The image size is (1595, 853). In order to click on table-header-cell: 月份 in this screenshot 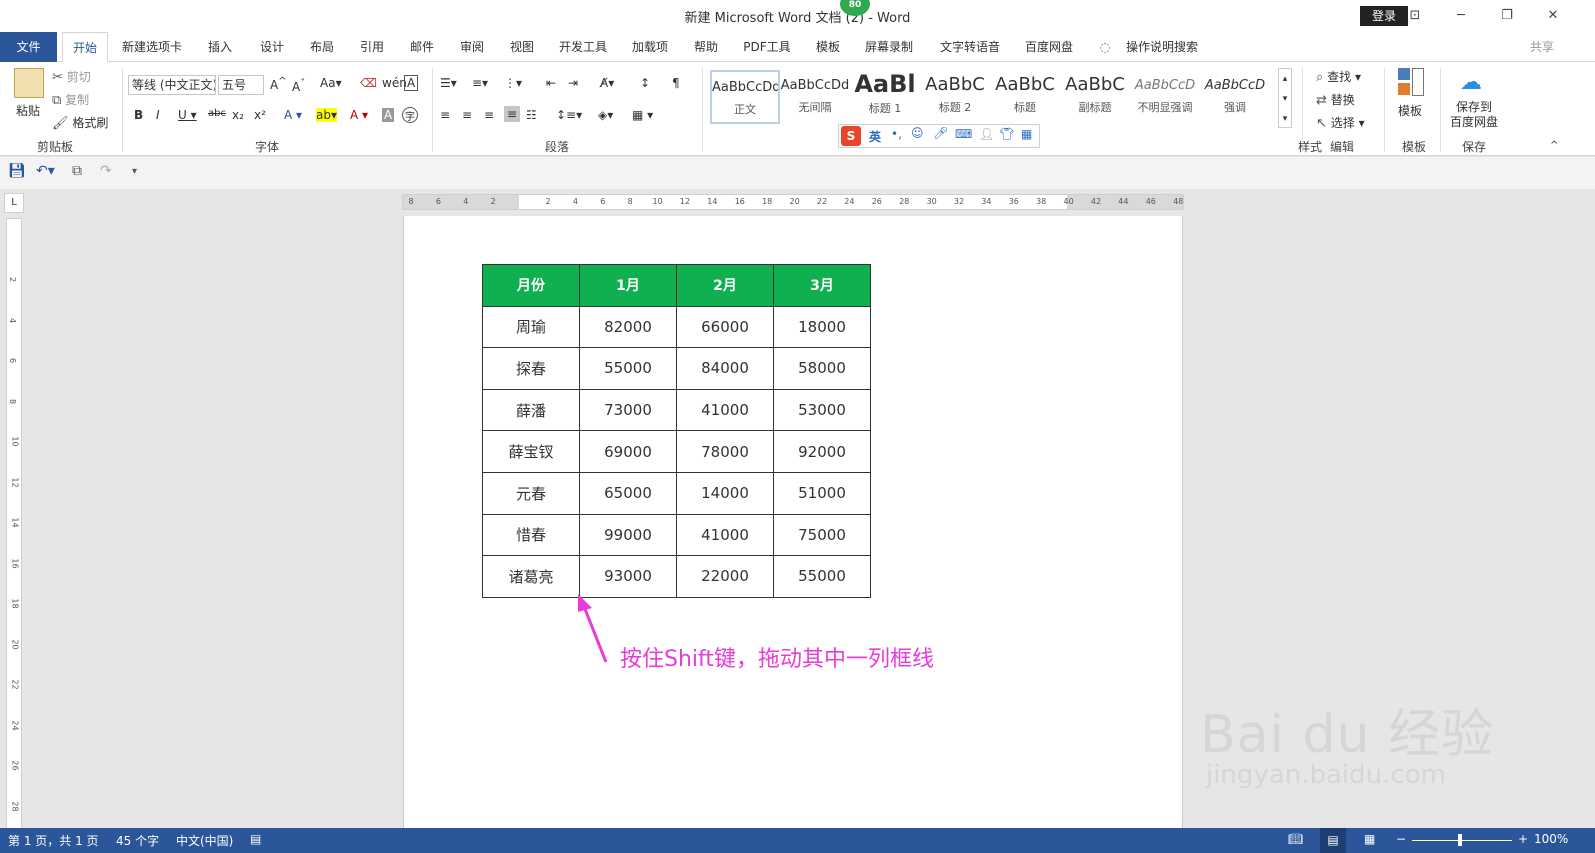, I will do `click(531, 285)`.